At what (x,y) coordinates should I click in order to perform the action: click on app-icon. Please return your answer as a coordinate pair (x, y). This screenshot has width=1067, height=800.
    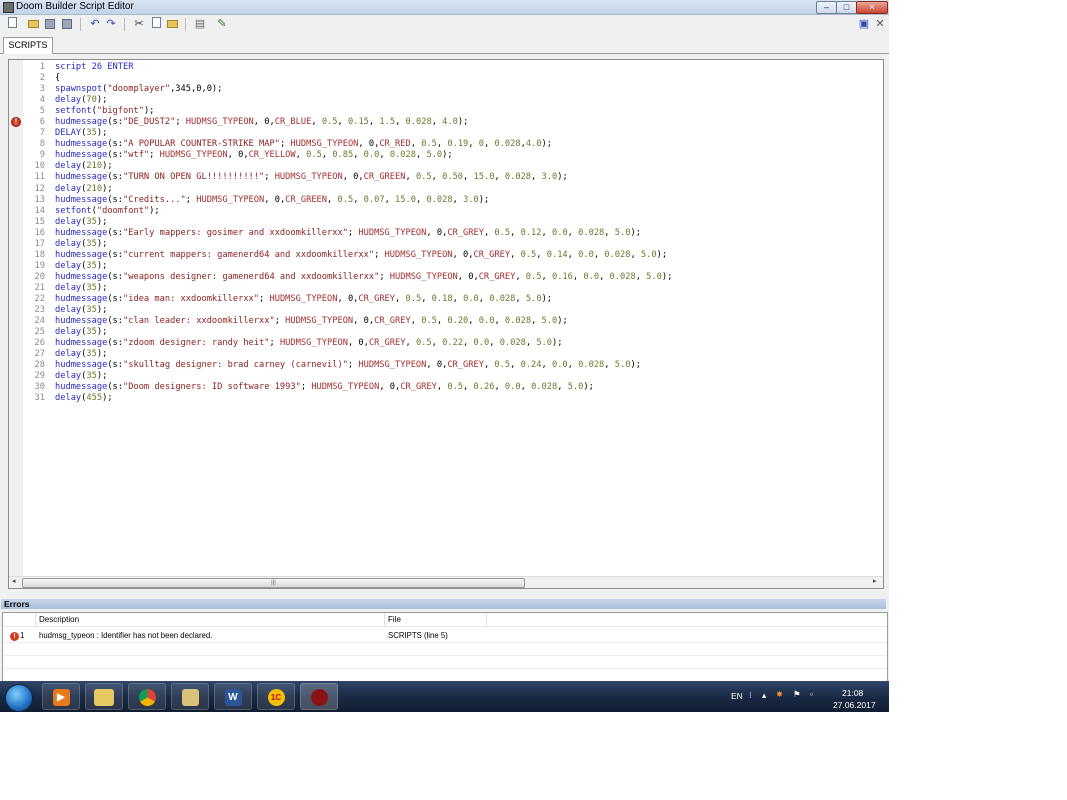
    Looking at the image, I should click on (8, 7).